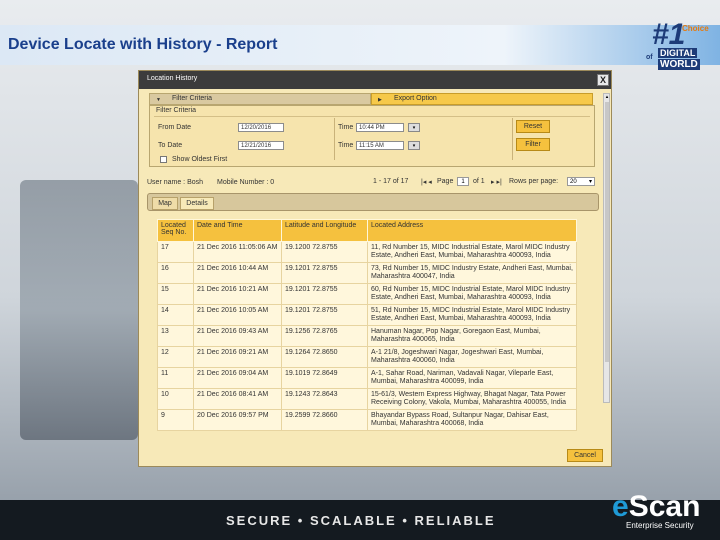 This screenshot has height=540, width=720. I want to click on export-tab-label: Export Option, so click(415, 98).